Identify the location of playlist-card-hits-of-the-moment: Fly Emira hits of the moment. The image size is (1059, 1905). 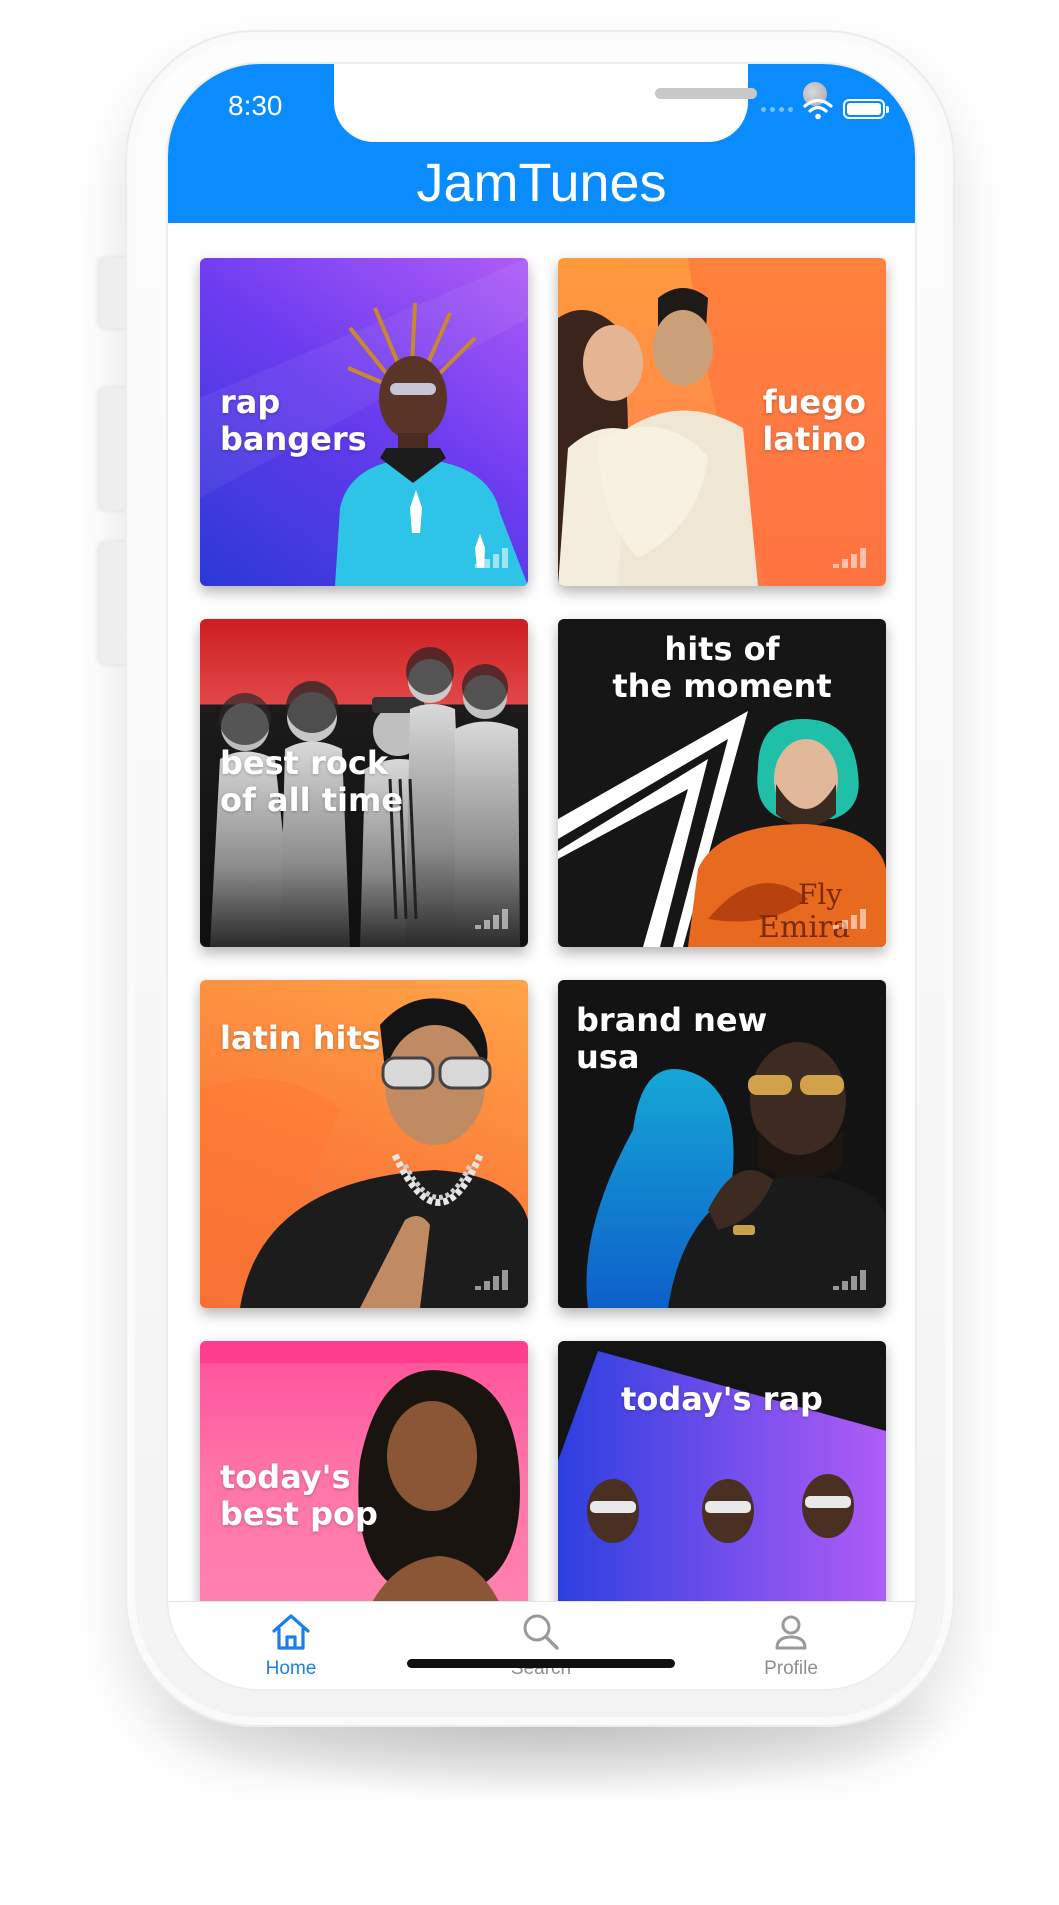
(722, 783).